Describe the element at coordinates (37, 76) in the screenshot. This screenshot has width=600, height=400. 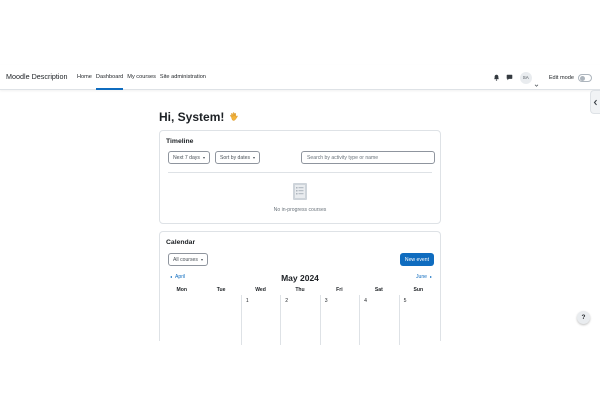
I see `site-name: Moodle Description` at that location.